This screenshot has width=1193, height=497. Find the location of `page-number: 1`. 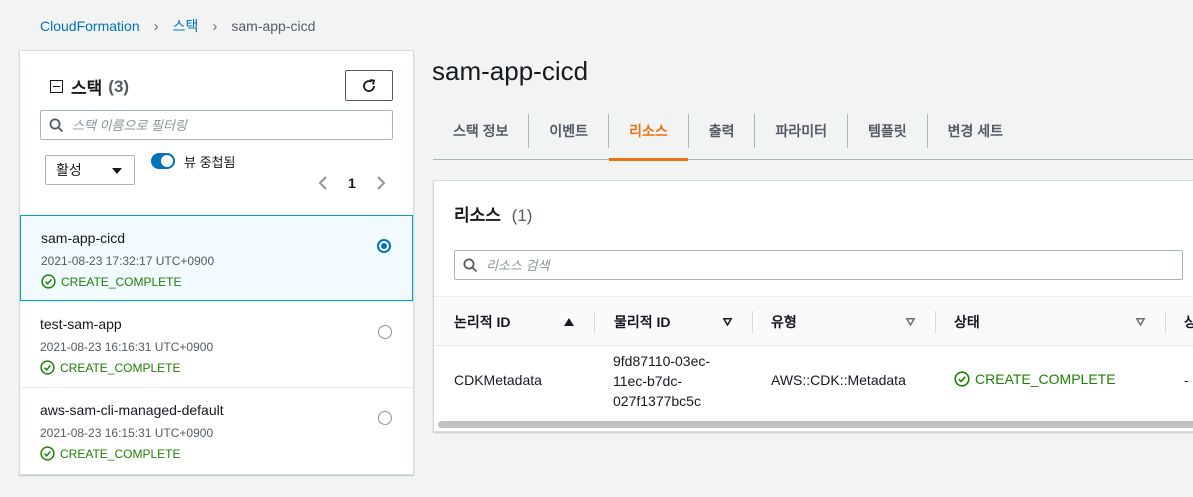

page-number: 1 is located at coordinates (352, 183).